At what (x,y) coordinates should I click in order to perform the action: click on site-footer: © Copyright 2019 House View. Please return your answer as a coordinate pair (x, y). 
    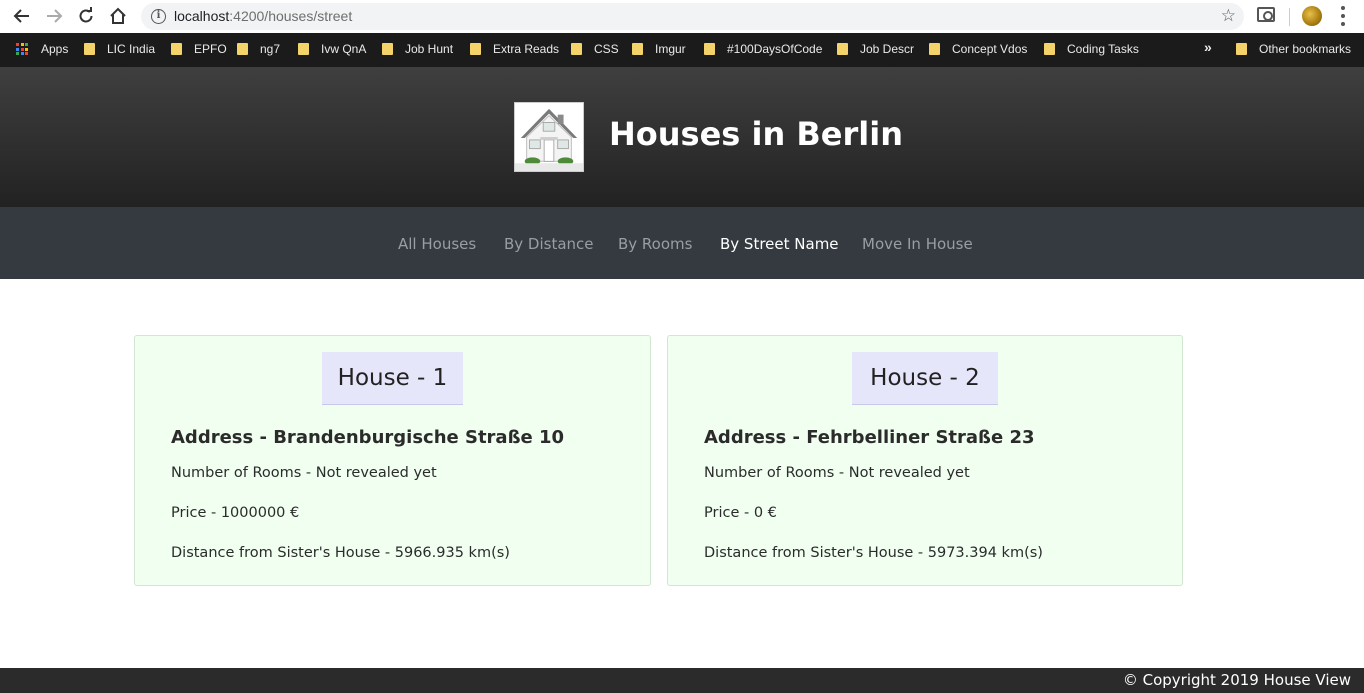
    Looking at the image, I should click on (682, 680).